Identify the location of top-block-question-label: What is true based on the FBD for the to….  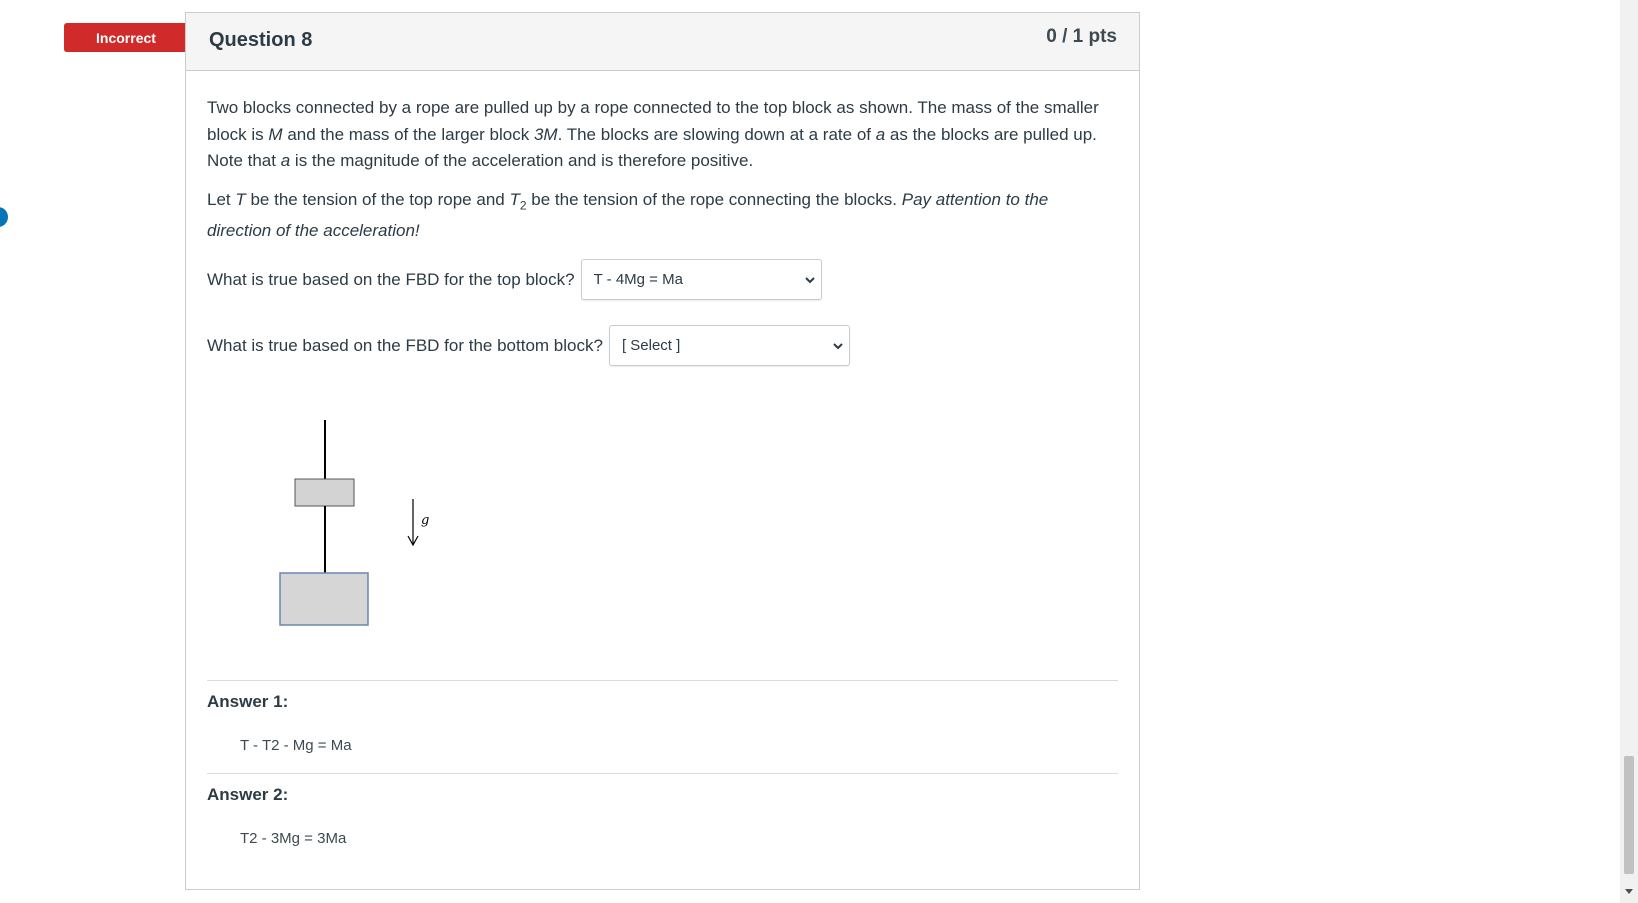
(391, 279).